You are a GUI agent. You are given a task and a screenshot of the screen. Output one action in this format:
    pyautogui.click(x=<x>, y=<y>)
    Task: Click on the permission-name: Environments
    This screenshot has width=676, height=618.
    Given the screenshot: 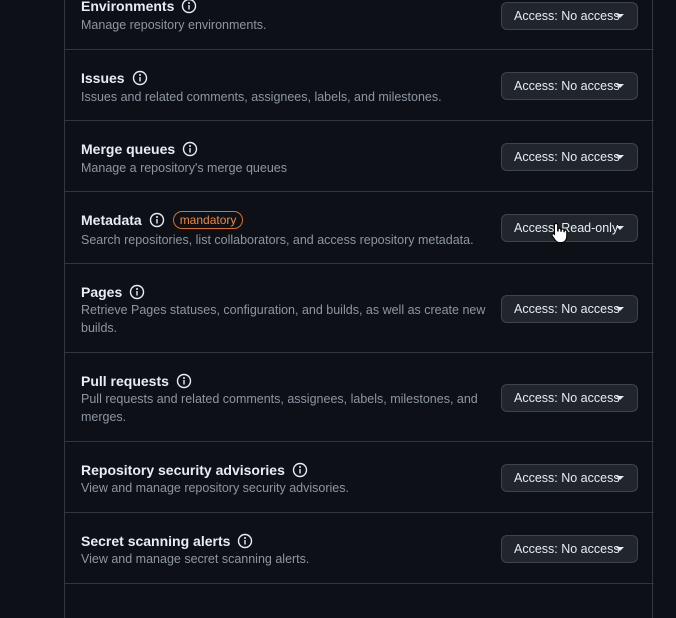 What is the action you would take?
    pyautogui.click(x=128, y=7)
    